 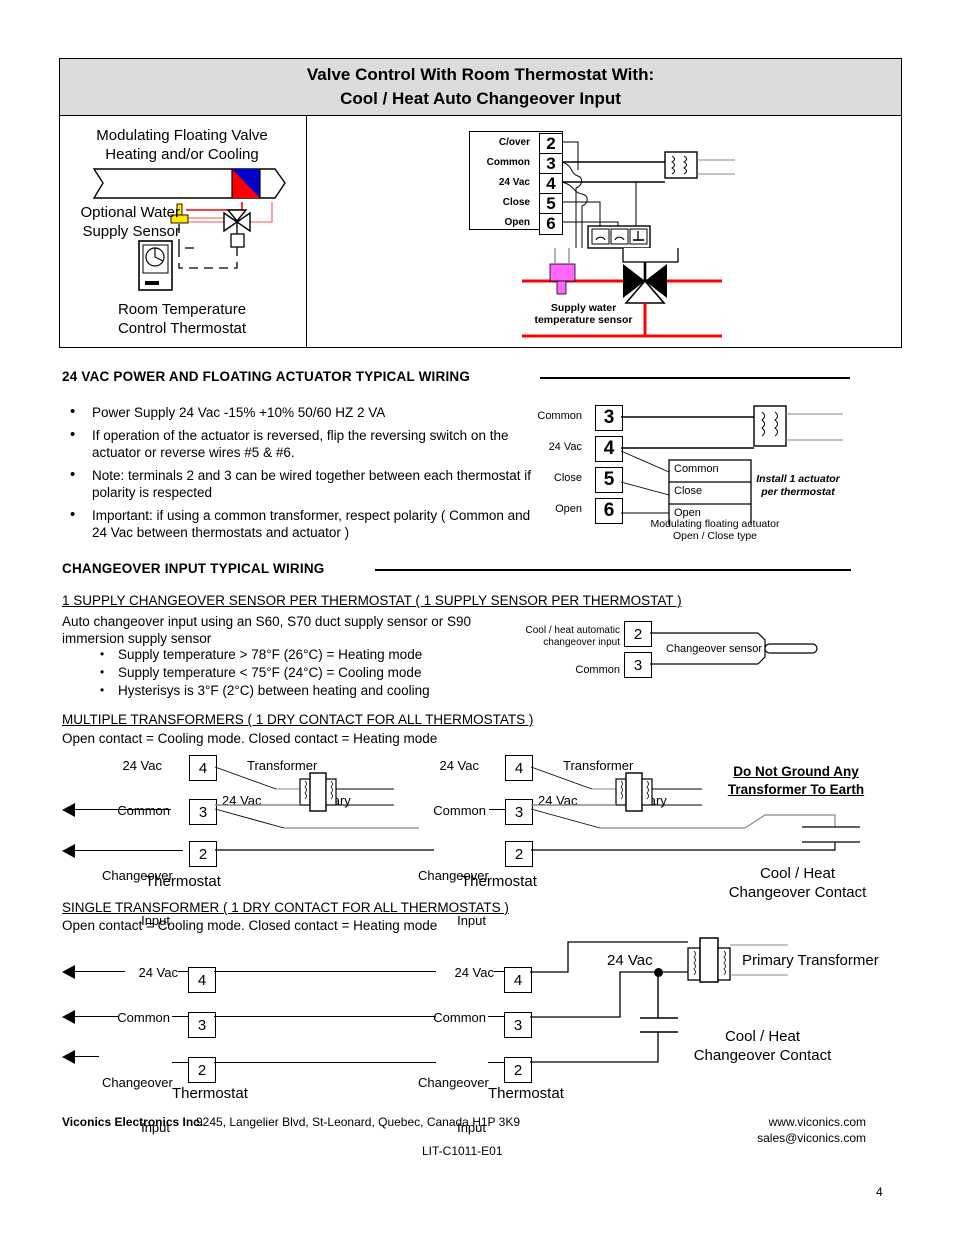 I want to click on s-left-terminal-2: 2, so click(x=202, y=1070).